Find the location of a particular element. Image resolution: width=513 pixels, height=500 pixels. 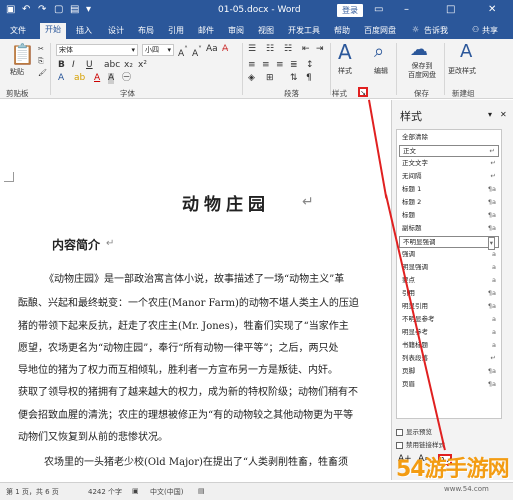

char-shading-icon: A is located at coordinates (111, 78).